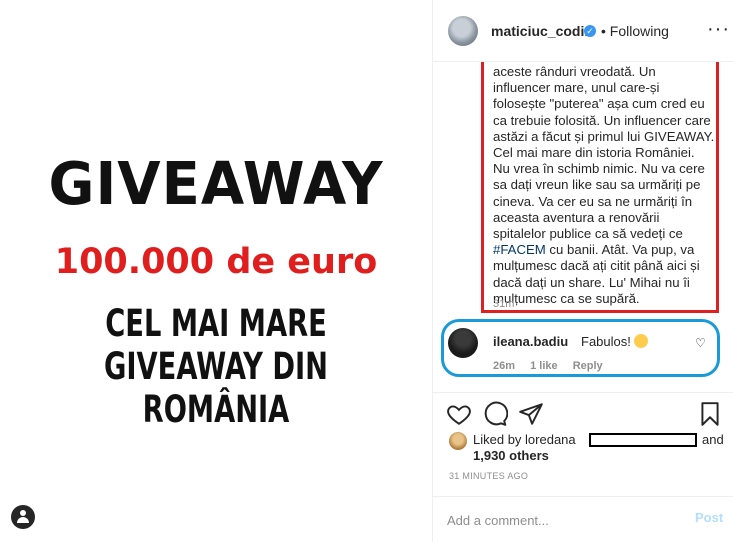 The width and height of the screenshot is (733, 542). What do you see at coordinates (643, 440) in the screenshot?
I see `redaction-box` at bounding box center [643, 440].